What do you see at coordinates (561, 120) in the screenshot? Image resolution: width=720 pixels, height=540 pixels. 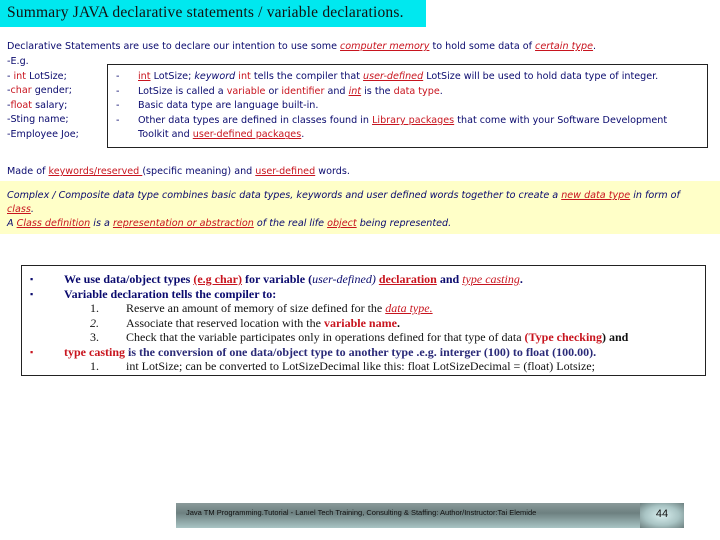 I see `text: that come with your Software Development` at bounding box center [561, 120].